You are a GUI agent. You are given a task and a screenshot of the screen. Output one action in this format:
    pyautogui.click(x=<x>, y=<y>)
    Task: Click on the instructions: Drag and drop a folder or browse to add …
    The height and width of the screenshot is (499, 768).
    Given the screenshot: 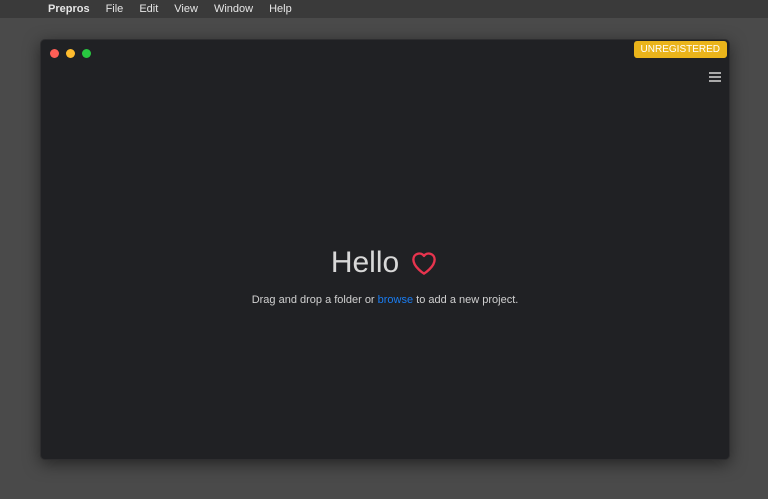 What is the action you would take?
    pyautogui.click(x=385, y=300)
    